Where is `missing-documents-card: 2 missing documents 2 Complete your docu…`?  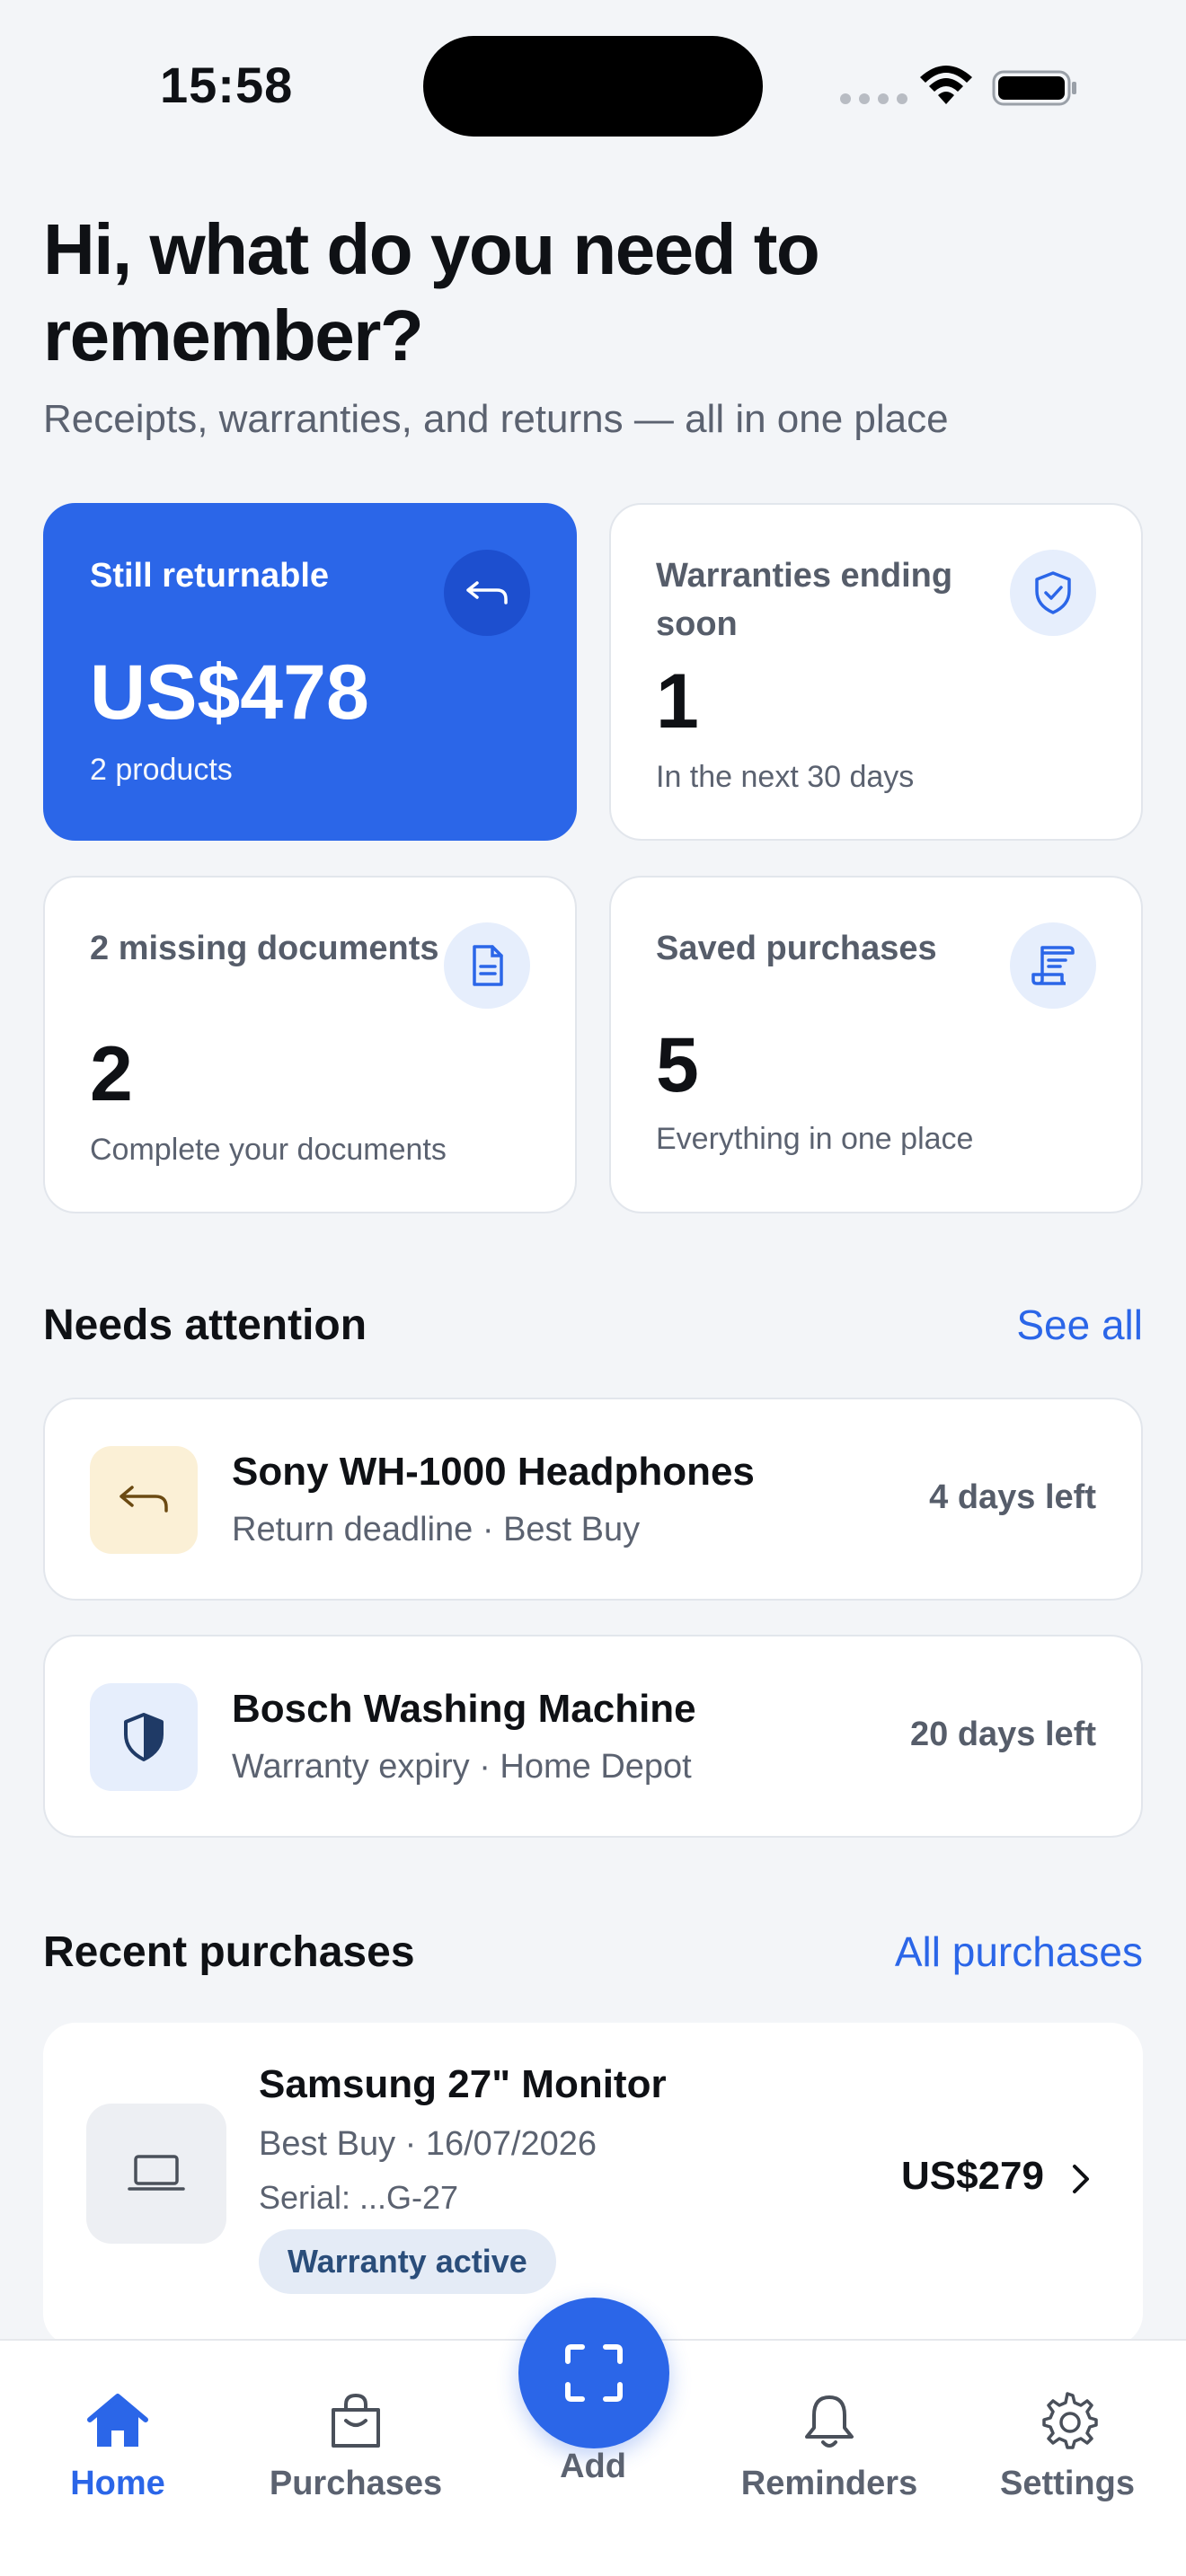 missing-documents-card: 2 missing documents 2 Complete your docu… is located at coordinates (310, 1044).